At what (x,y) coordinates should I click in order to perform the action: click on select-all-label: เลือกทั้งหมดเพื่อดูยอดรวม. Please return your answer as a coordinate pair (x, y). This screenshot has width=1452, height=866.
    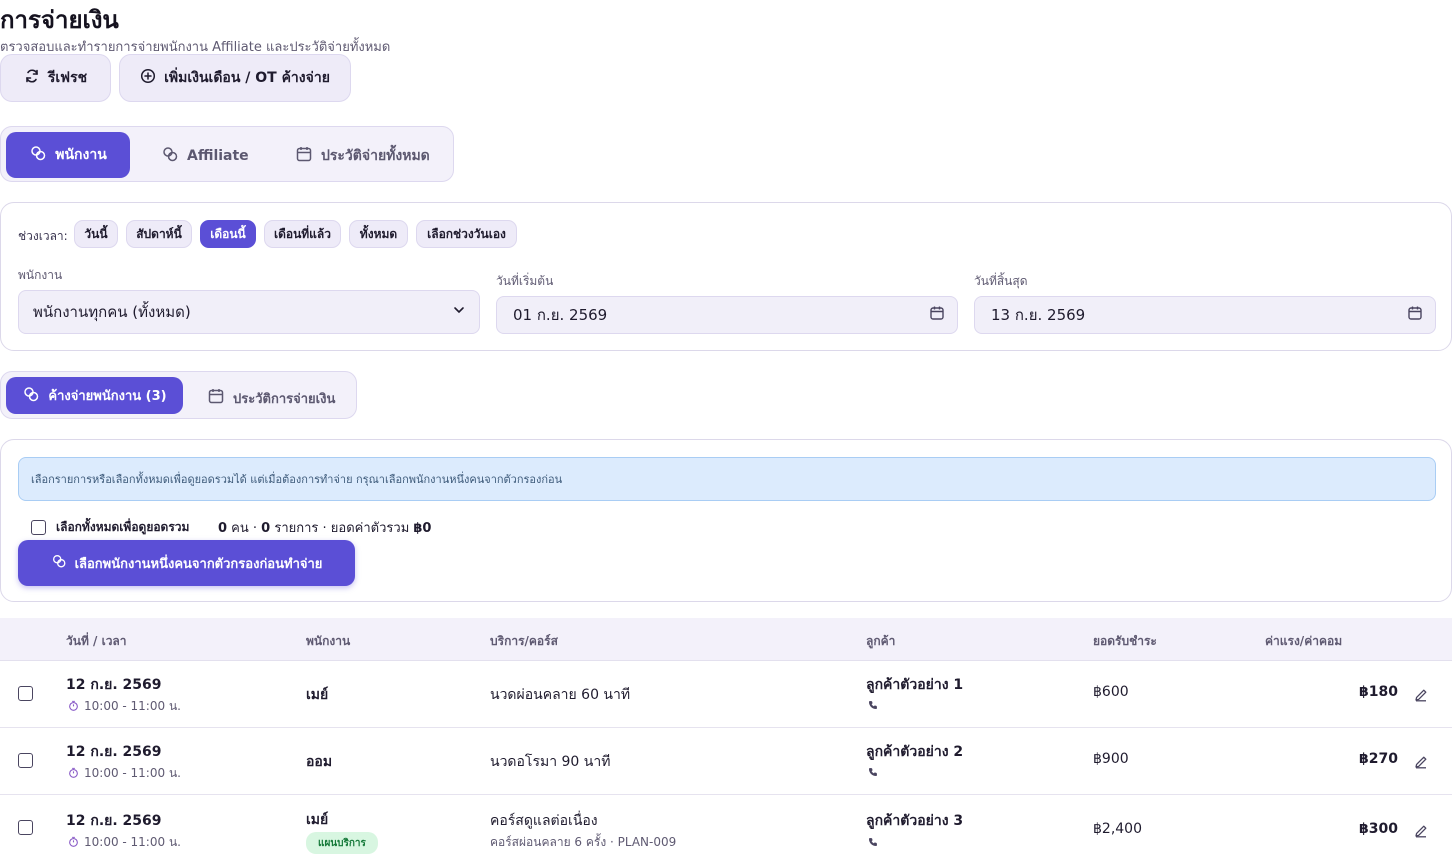
    Looking at the image, I should click on (123, 527).